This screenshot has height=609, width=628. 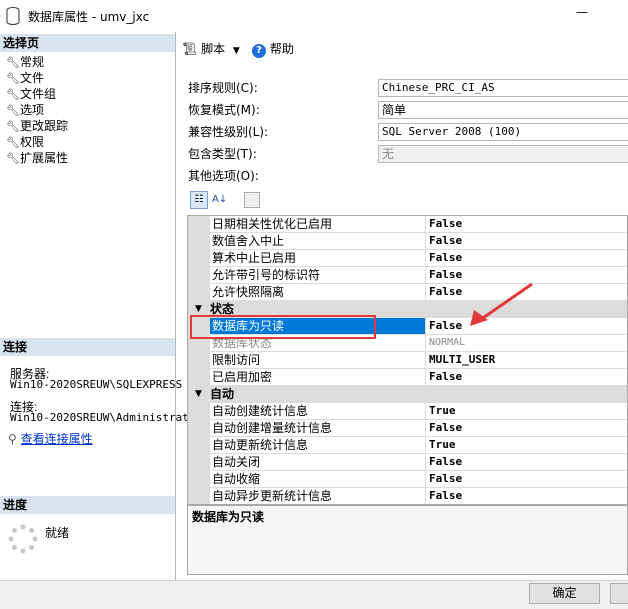 I want to click on database-icon, so click(x=13, y=16).